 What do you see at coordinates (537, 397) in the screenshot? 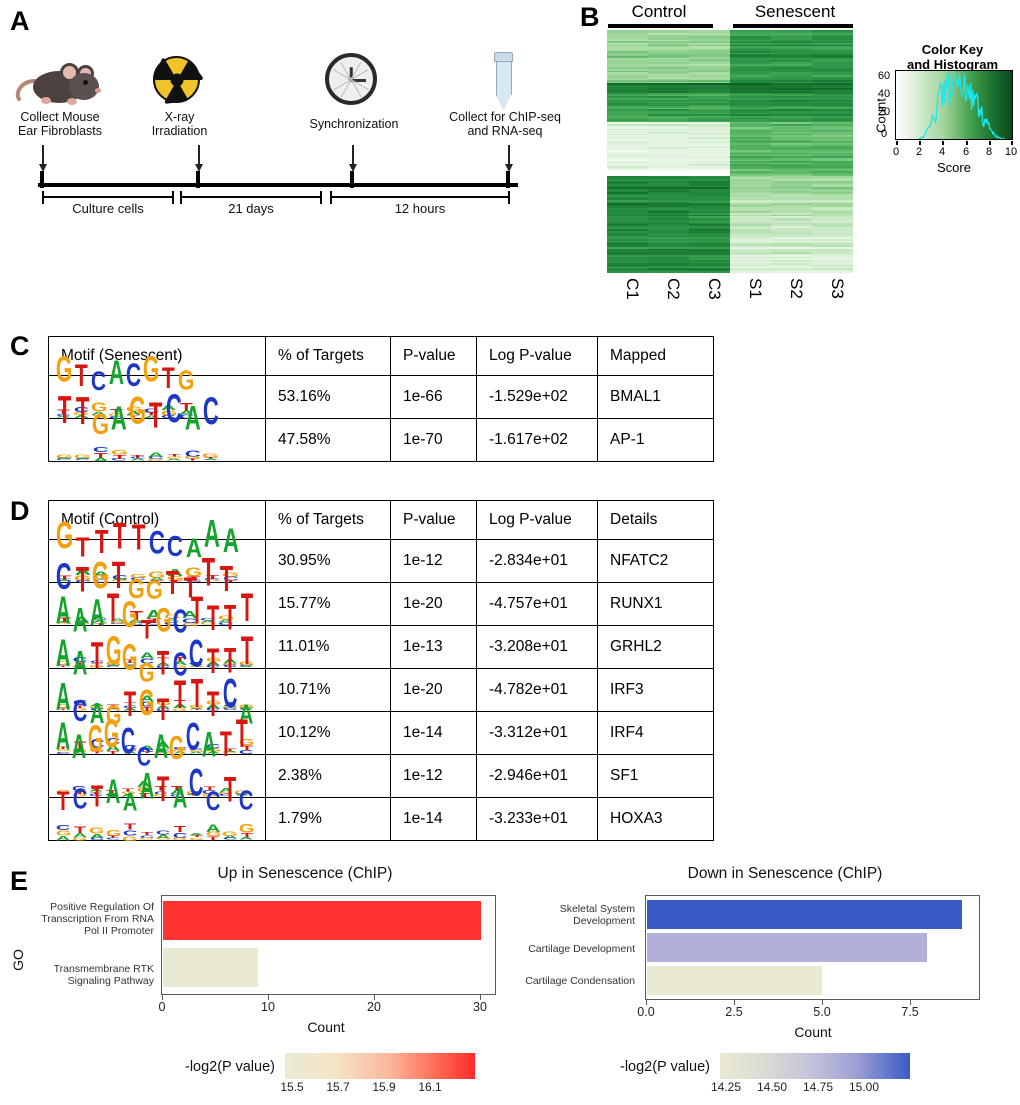
I see `cell-log-p-value: -1.529e+02` at bounding box center [537, 397].